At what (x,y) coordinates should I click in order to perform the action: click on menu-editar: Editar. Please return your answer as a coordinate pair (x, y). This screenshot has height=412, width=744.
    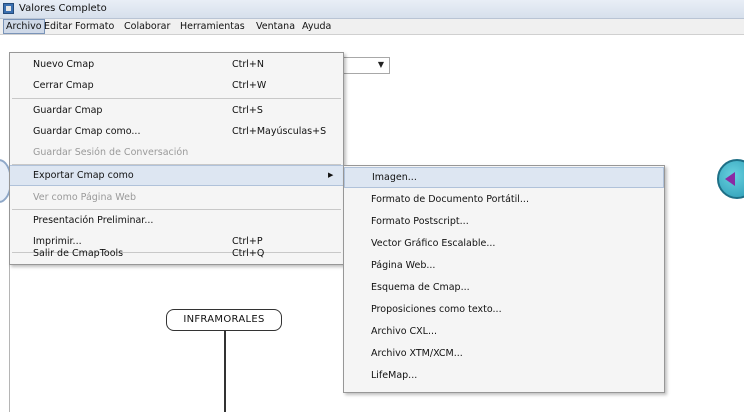
    Looking at the image, I should click on (58, 26).